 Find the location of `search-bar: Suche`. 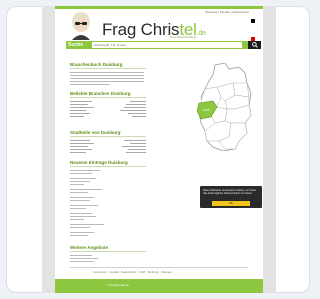

search-bar: Suche is located at coordinates (163, 45).